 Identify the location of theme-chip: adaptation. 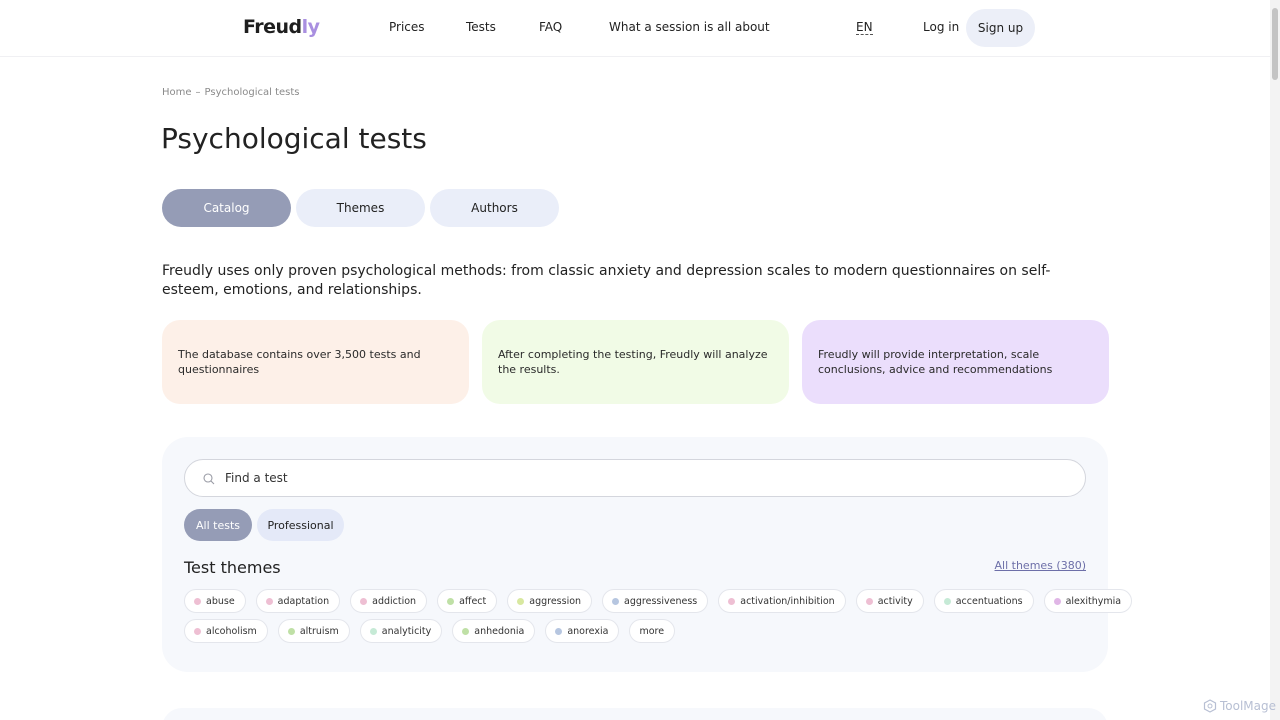
(298, 601).